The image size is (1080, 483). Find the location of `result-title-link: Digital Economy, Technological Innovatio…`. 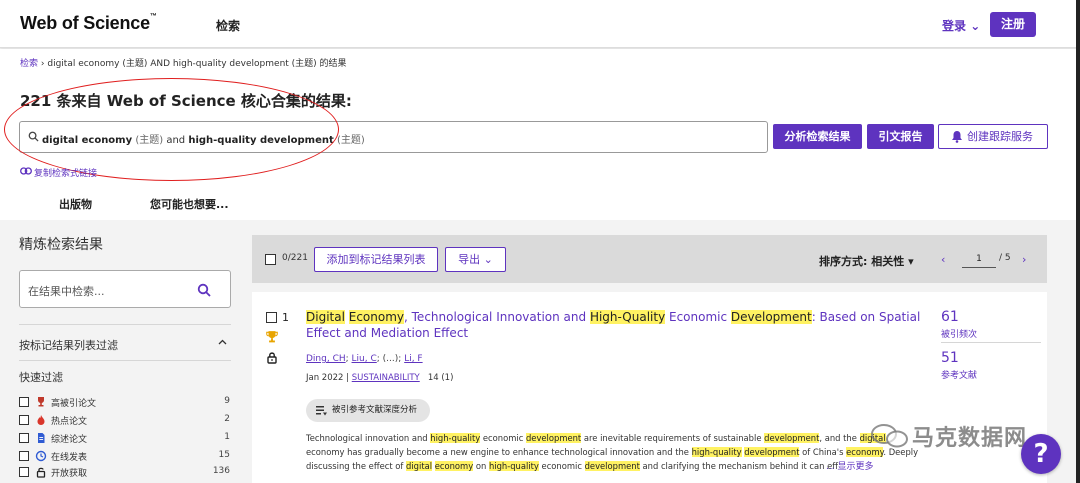

result-title-link: Digital Economy, Technological Innovatio… is located at coordinates (616, 325).